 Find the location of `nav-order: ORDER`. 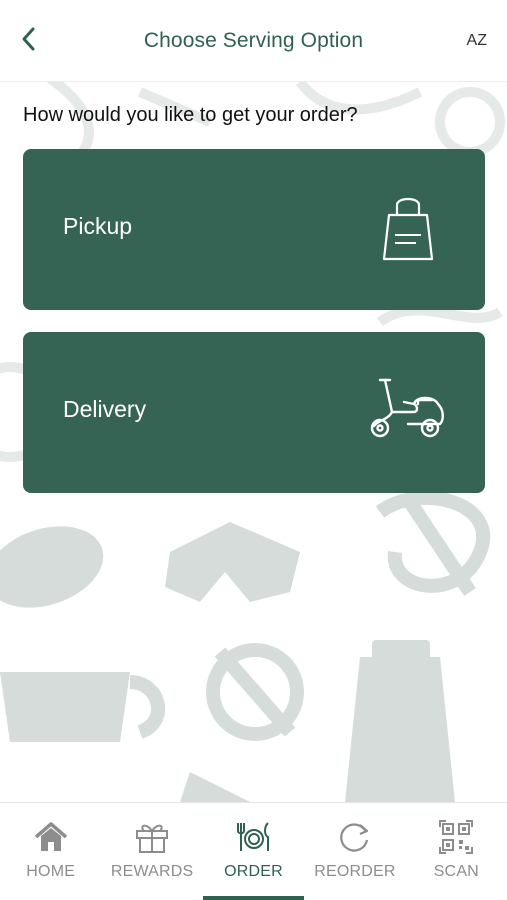

nav-order: ORDER is located at coordinates (253, 851).